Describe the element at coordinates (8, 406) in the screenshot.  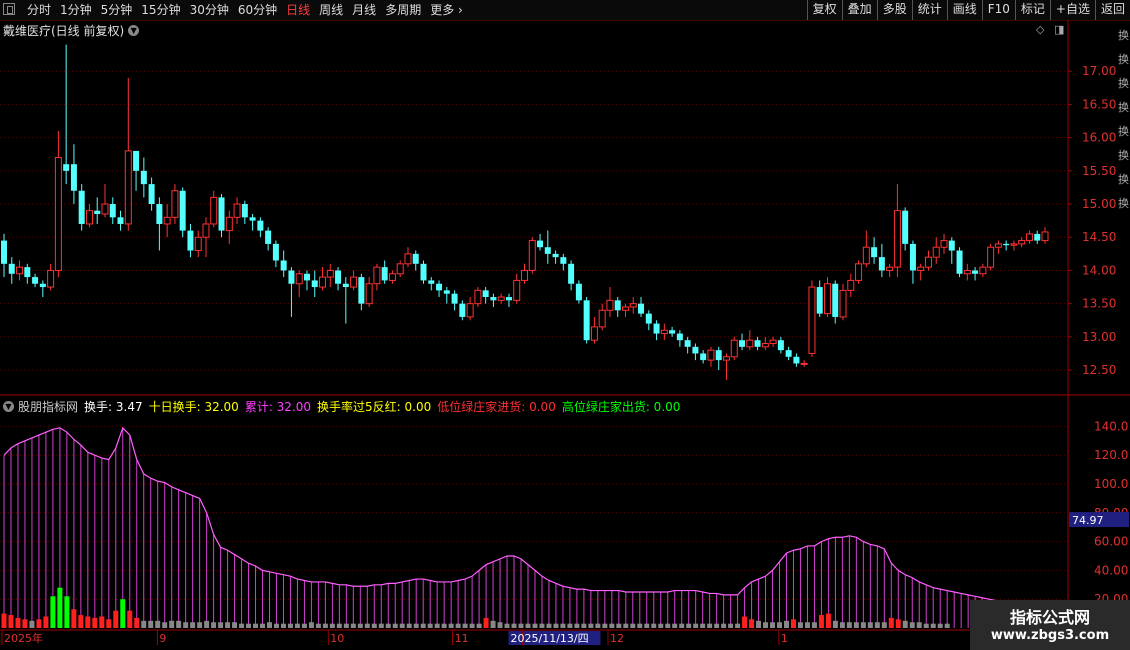
I see `indicator-dropdown-icon: ▼` at that location.